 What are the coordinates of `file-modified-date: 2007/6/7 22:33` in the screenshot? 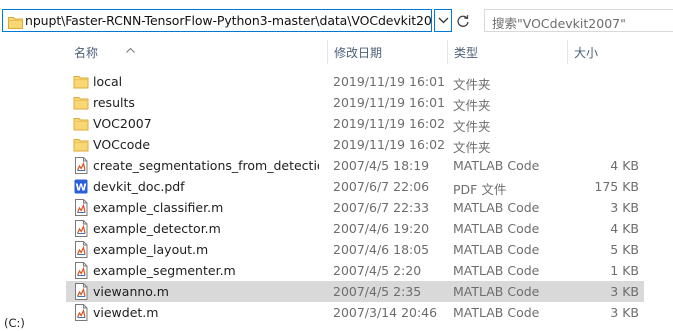 It's located at (381, 207).